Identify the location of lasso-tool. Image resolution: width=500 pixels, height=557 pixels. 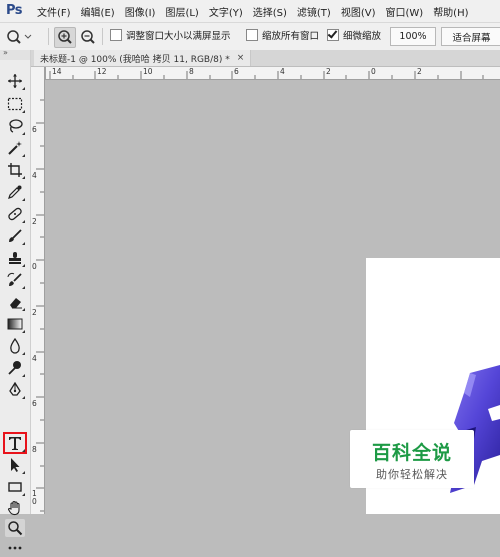
(15, 126).